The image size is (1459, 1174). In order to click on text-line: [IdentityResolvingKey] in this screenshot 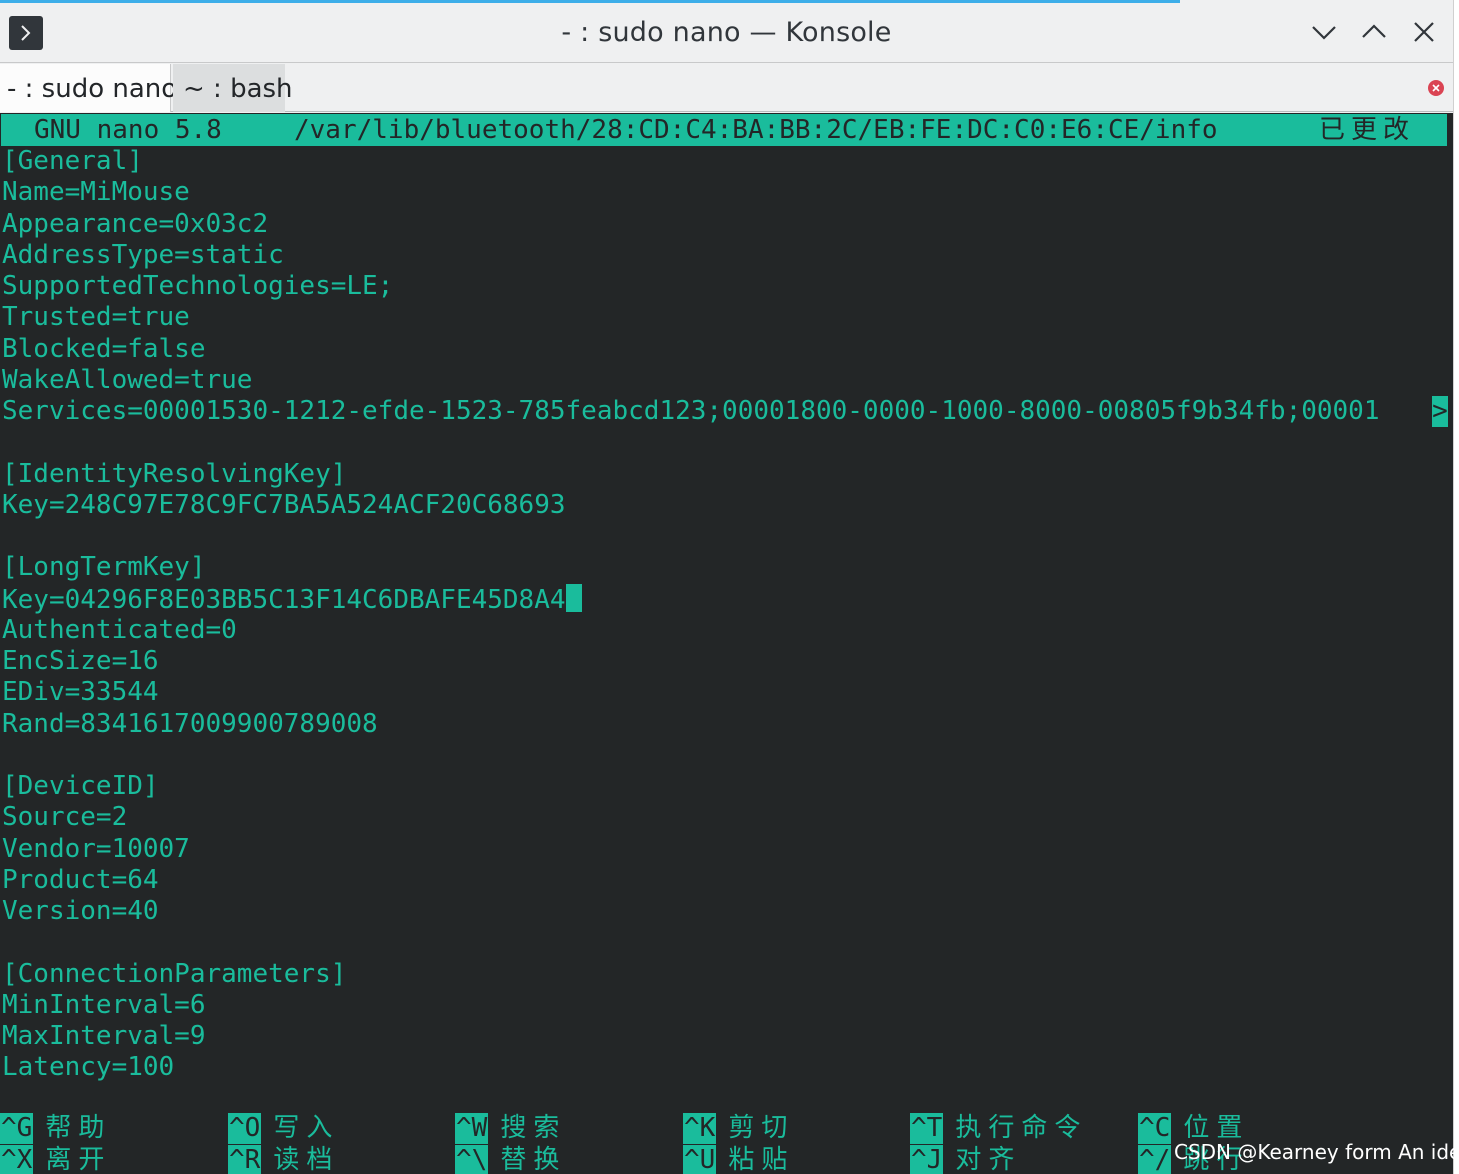, I will do `click(174, 473)`.